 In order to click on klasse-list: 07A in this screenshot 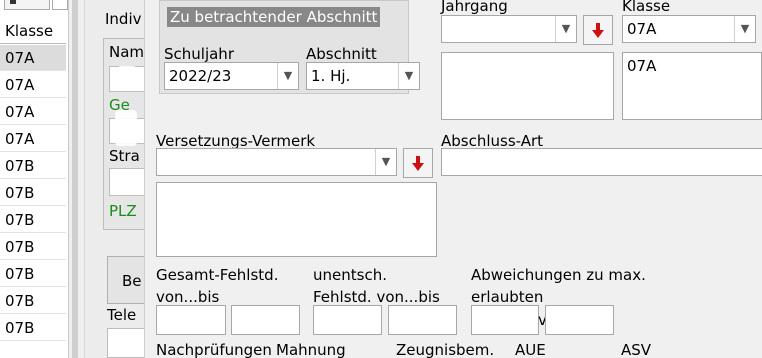, I will do `click(692, 86)`.